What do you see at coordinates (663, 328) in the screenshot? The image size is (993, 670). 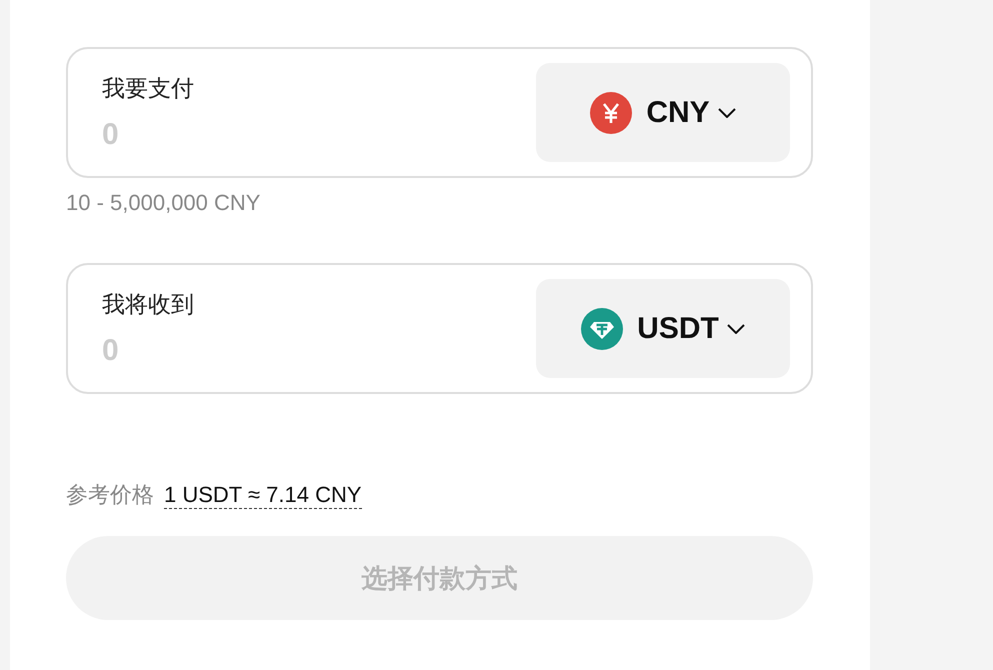 I see `currency-selector: USDT` at bounding box center [663, 328].